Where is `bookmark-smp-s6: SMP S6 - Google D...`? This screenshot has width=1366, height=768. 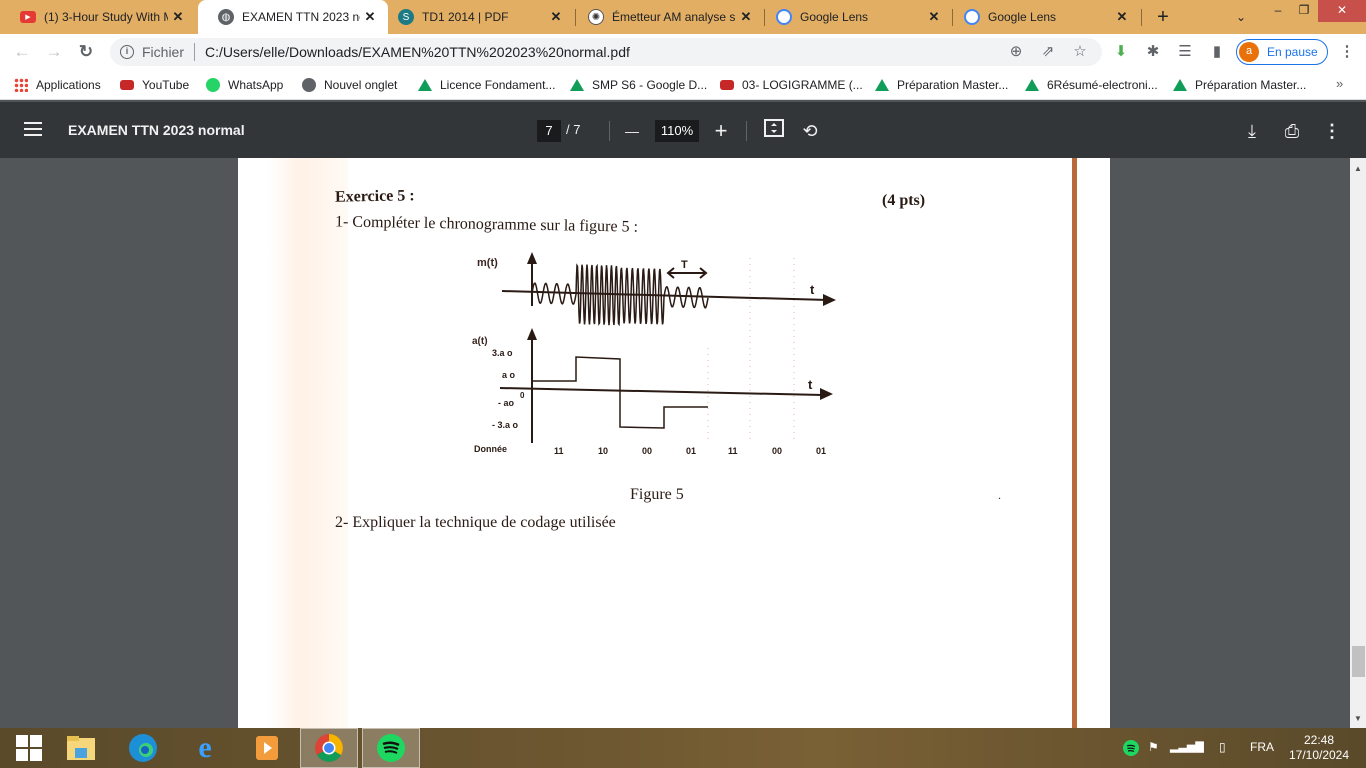
bookmark-smp-s6: SMP S6 - Google D... is located at coordinates (638, 85).